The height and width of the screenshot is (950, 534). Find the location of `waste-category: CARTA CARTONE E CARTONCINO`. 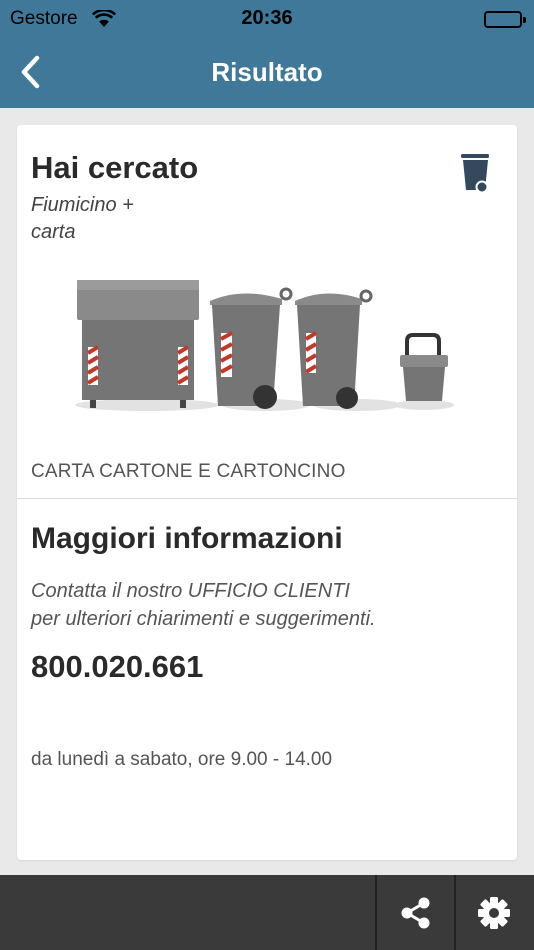

waste-category: CARTA CARTONE E CARTONCINO is located at coordinates (188, 471).